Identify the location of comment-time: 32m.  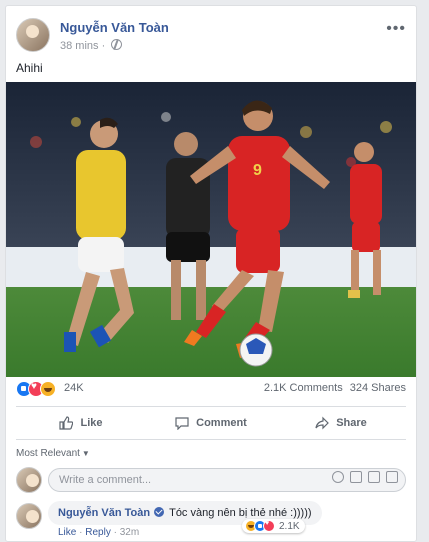
(129, 532).